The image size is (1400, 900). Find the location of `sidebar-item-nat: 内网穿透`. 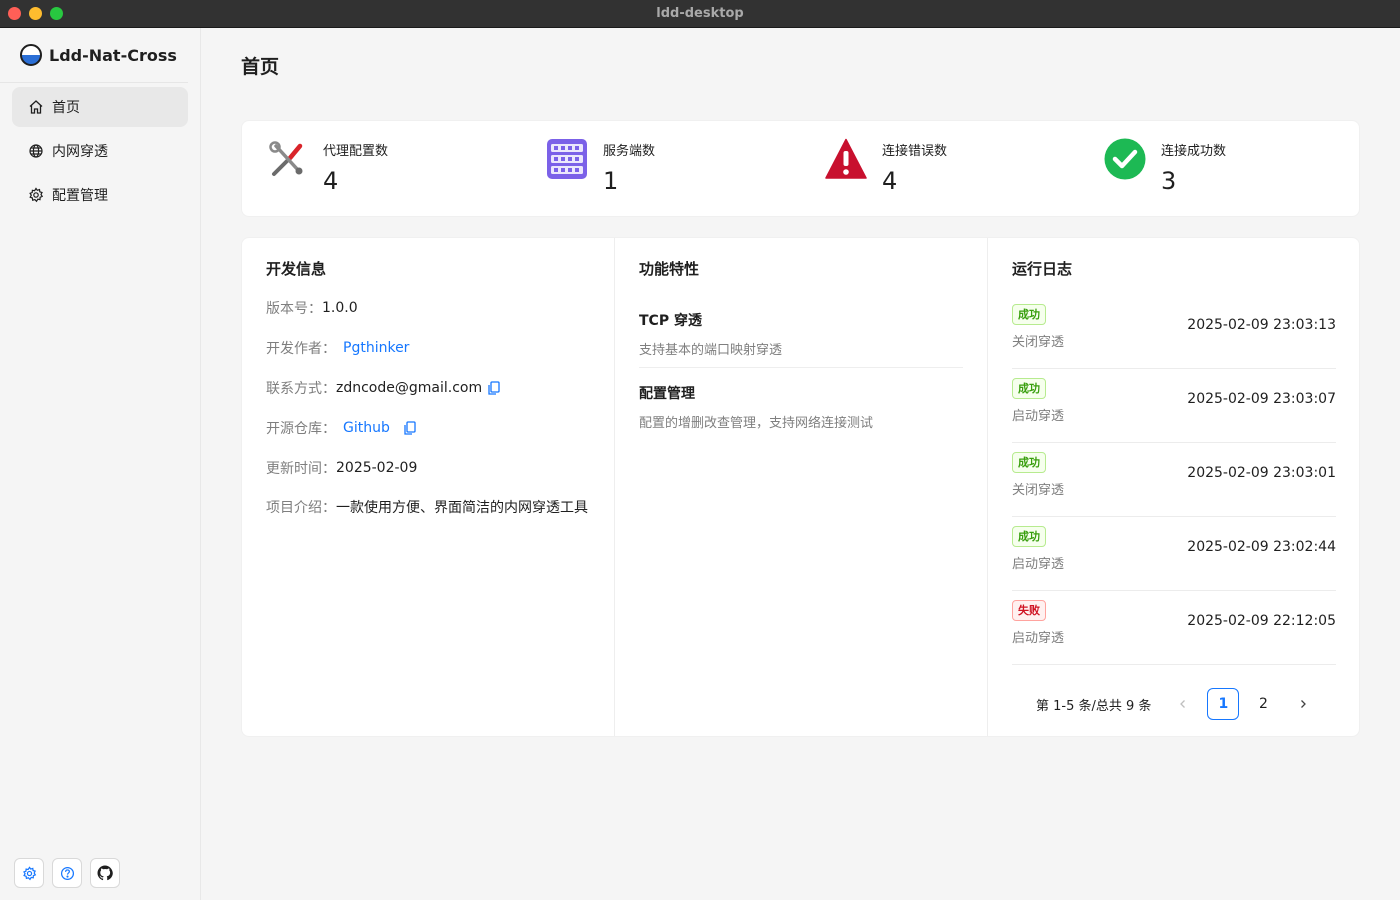

sidebar-item-nat: 内网穿透 is located at coordinates (100, 151).